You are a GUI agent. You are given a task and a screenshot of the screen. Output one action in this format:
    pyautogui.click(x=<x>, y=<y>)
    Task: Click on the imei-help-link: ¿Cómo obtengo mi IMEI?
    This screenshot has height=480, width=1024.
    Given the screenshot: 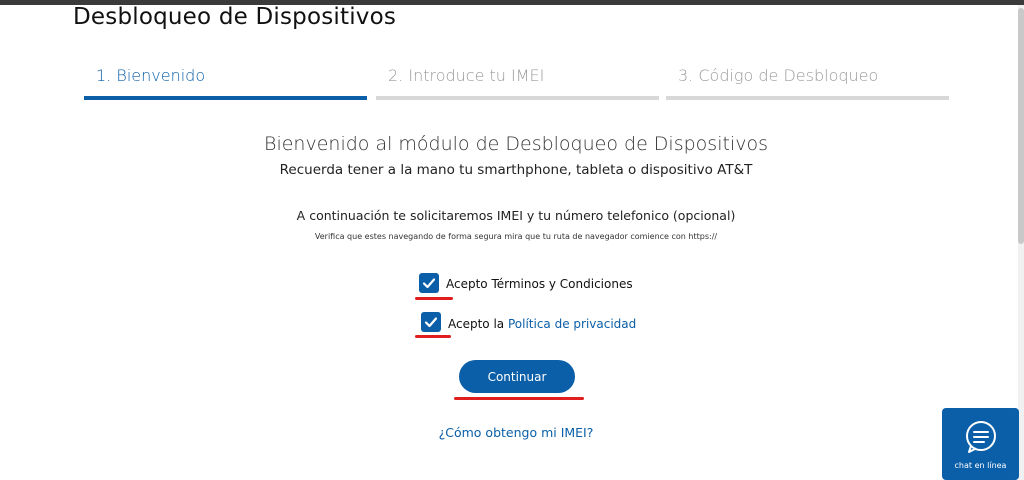 What is the action you would take?
    pyautogui.click(x=512, y=432)
    